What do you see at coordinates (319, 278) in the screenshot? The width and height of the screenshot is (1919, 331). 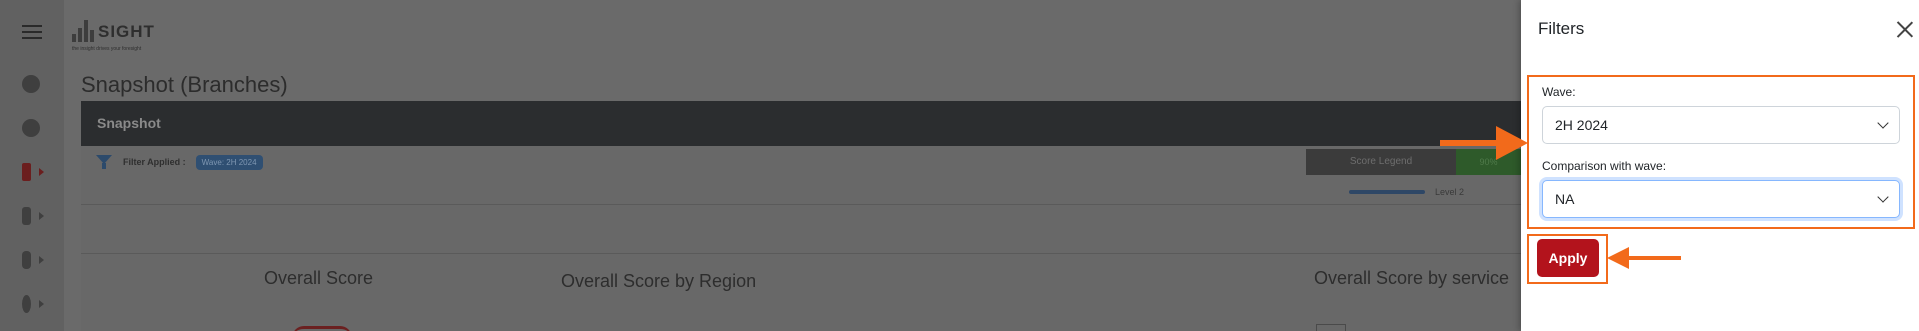 I see `overall-score-title: Overall Score` at bounding box center [319, 278].